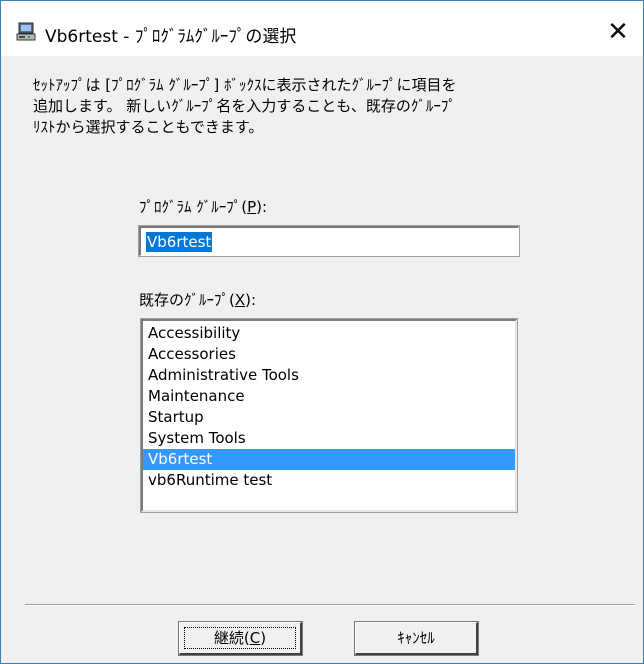 Image resolution: width=644 pixels, height=664 pixels. I want to click on title-bar: Vb6rtest - ﾌﾟﾛｸﾞﾗﾑｸﾞﾙｰﾌﾟの選択 ✕, so click(322, 28).